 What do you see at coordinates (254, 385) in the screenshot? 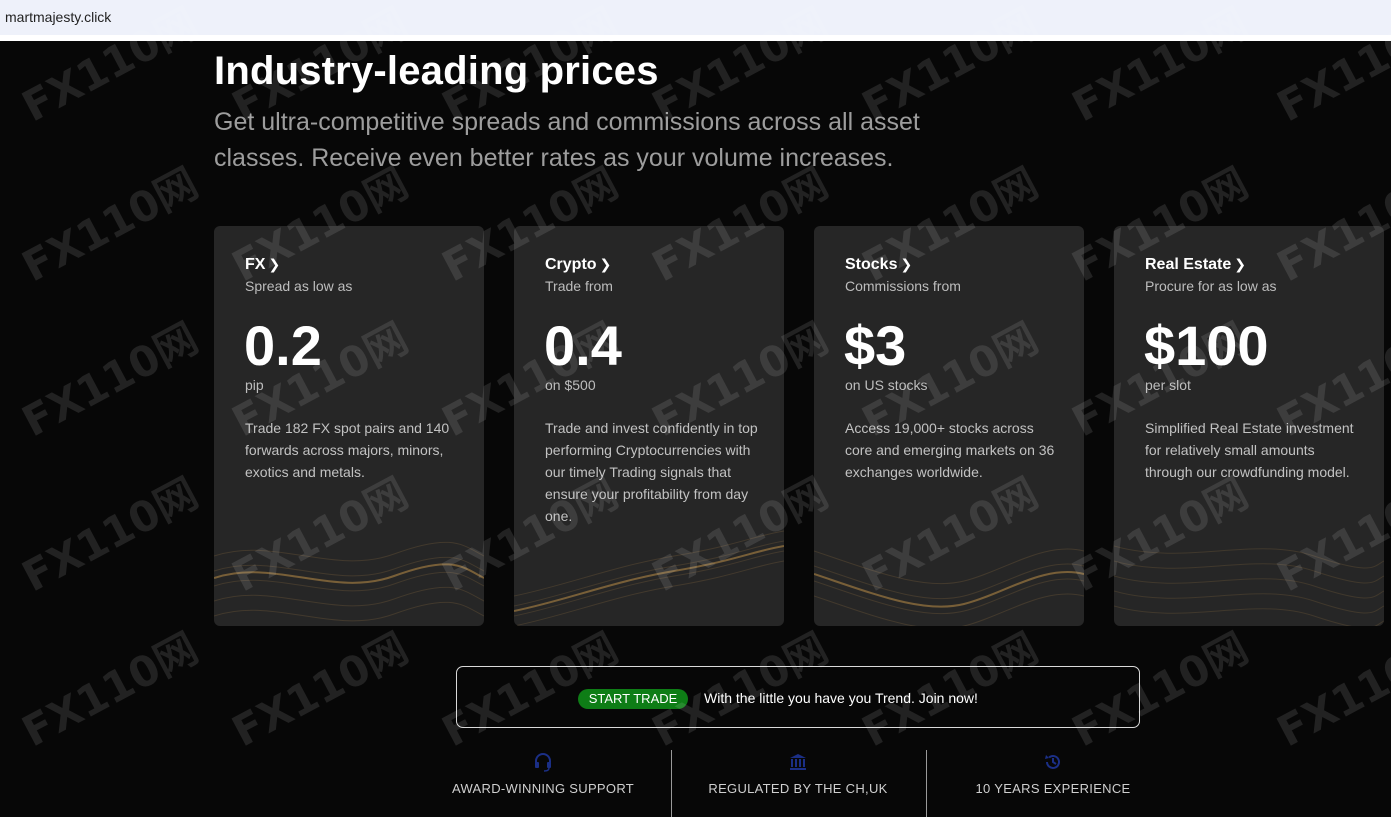
I see `card-unit: pip` at bounding box center [254, 385].